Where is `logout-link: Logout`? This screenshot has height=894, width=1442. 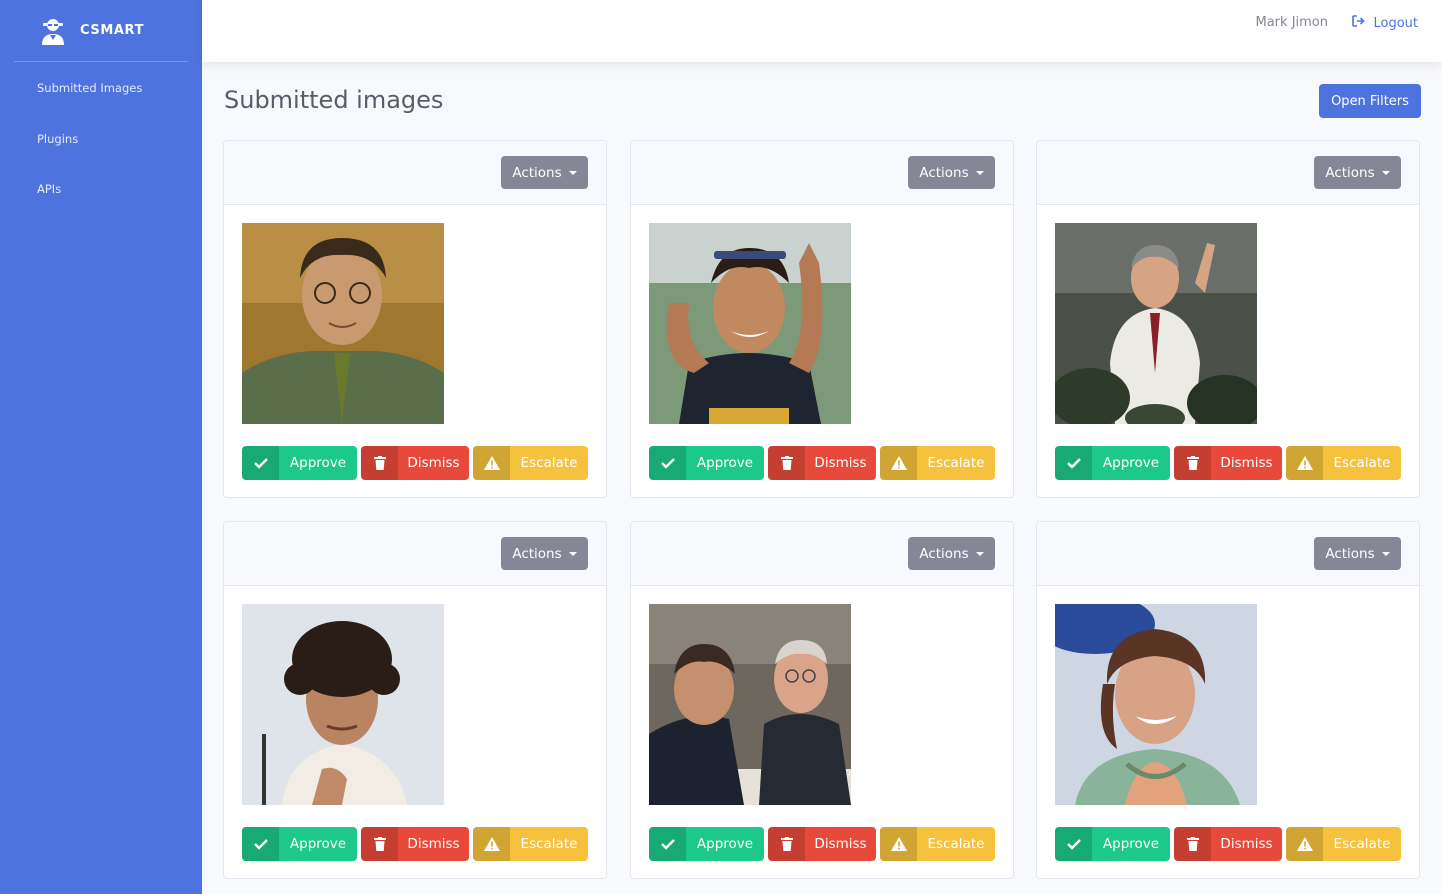
logout-link: Logout is located at coordinates (1385, 23).